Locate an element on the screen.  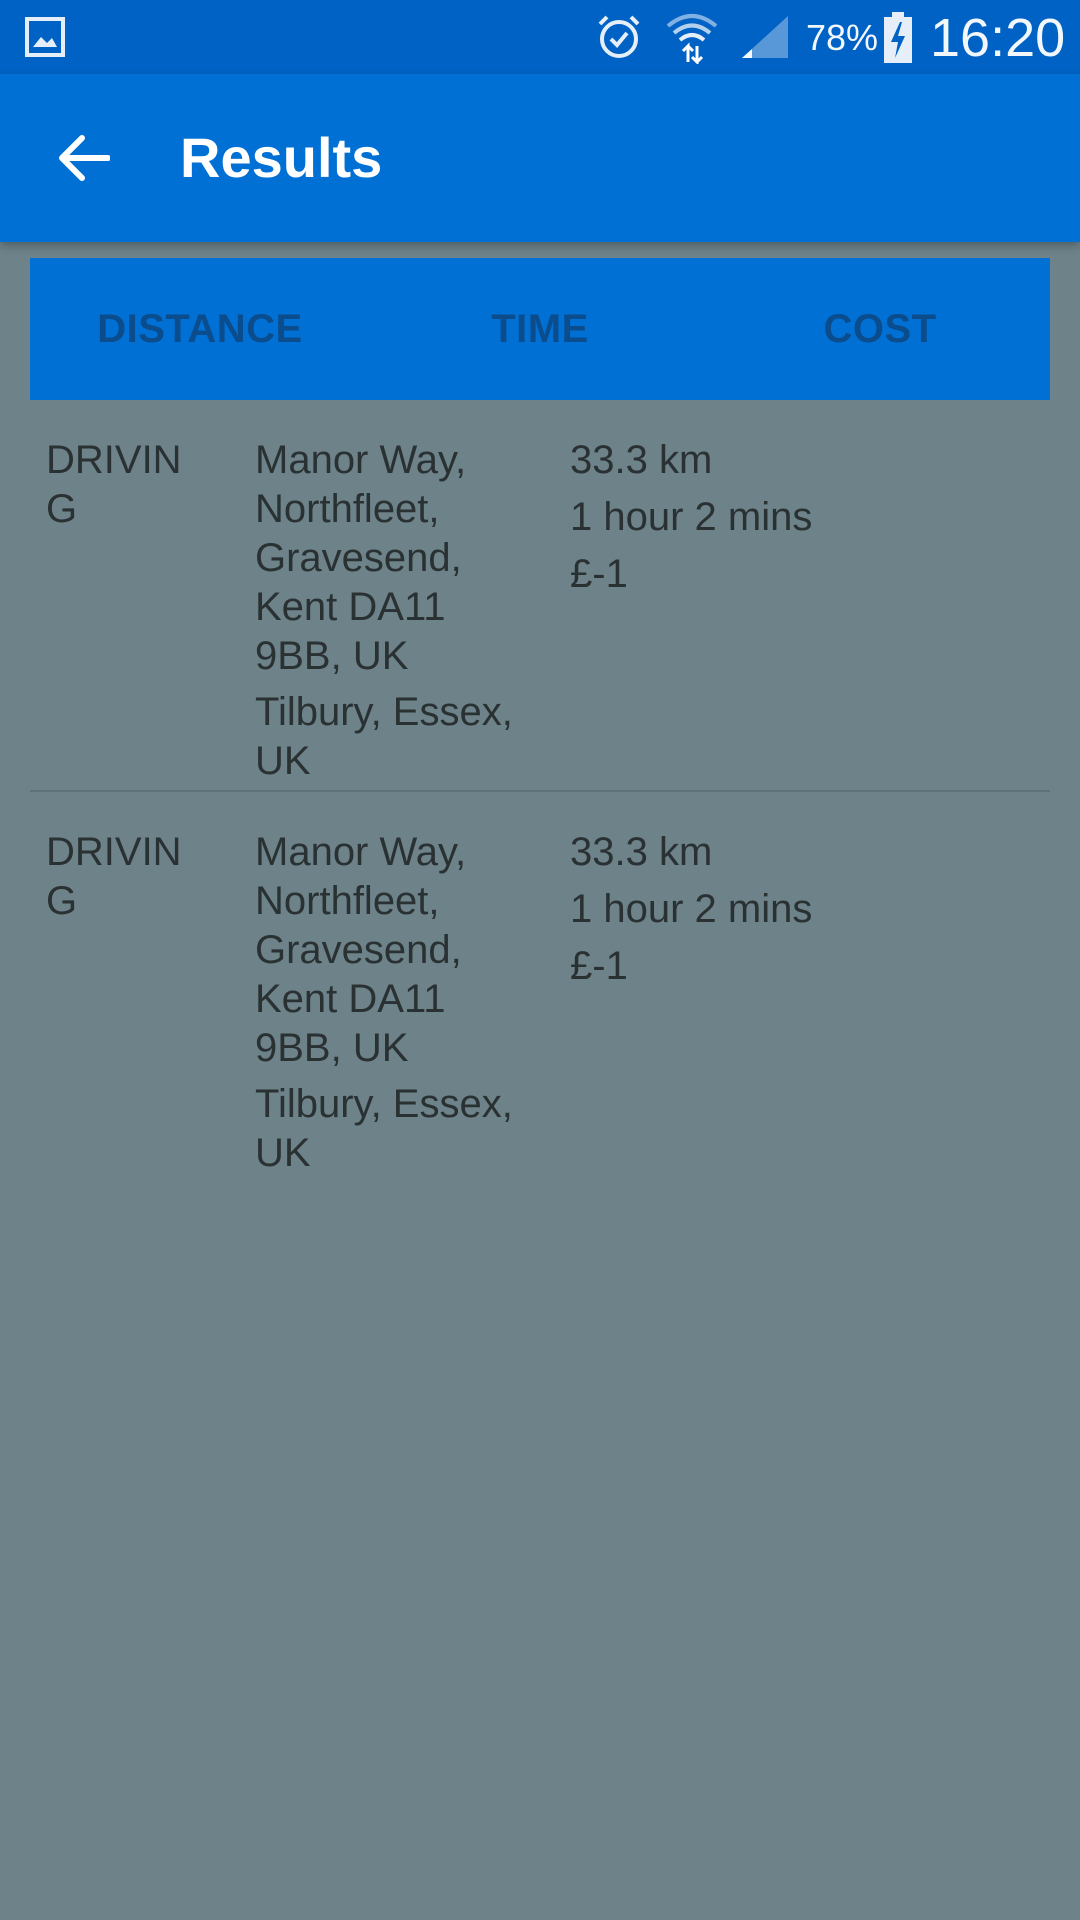
gallery-icon is located at coordinates (45, 37).